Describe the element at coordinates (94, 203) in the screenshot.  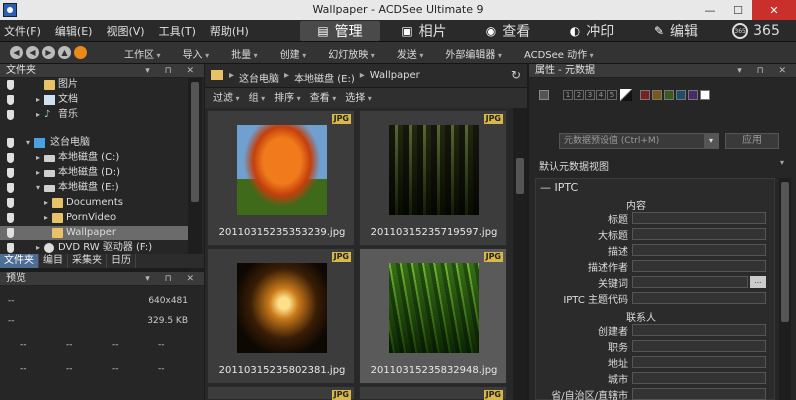
I see `folder-tree-item: ▸ Documents` at that location.